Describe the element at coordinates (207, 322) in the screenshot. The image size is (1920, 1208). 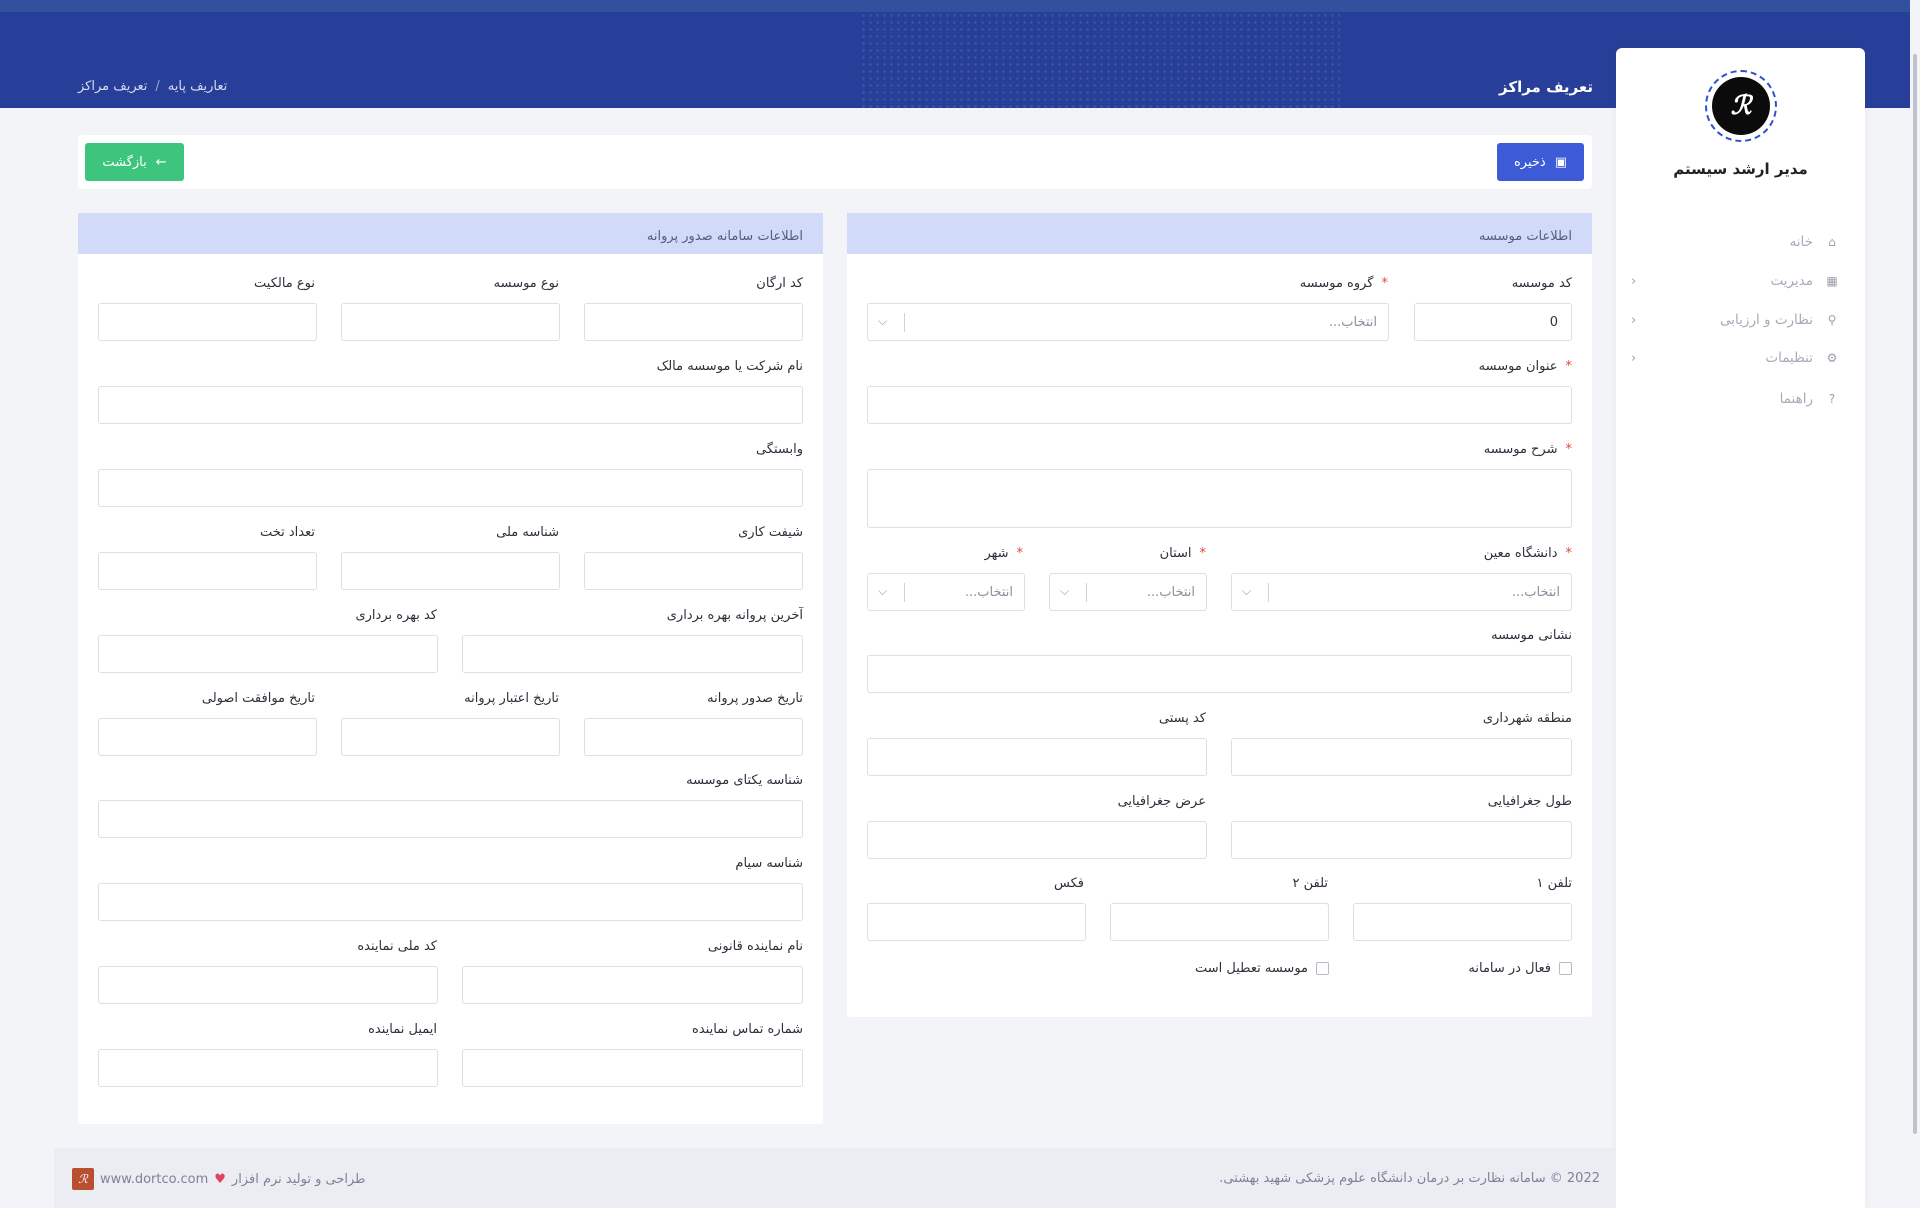
I see `ownership-type-input` at that location.